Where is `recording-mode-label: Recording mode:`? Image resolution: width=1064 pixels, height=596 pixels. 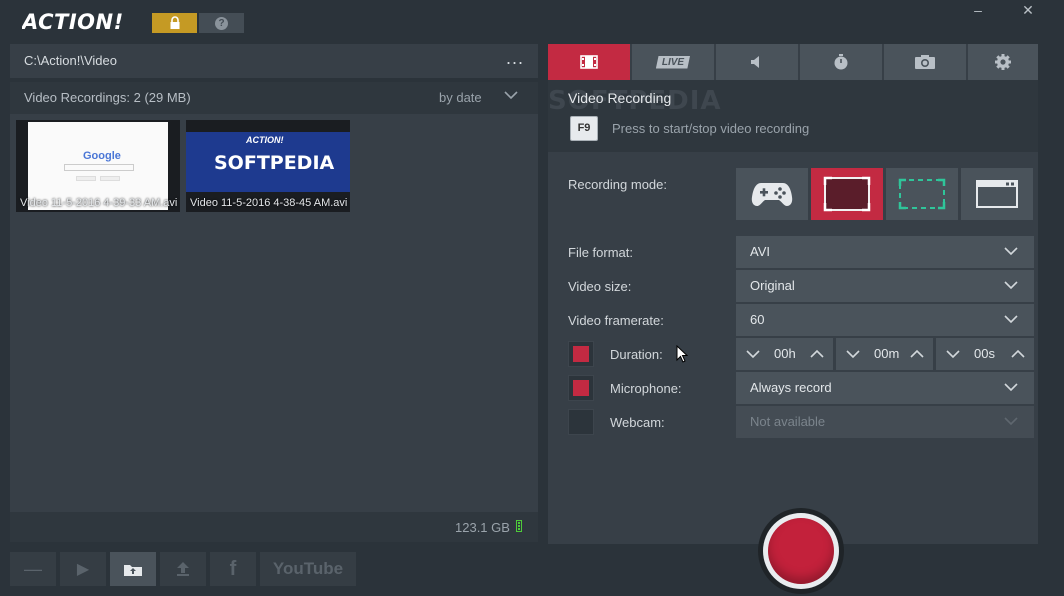
recording-mode-label: Recording mode: is located at coordinates (617, 184).